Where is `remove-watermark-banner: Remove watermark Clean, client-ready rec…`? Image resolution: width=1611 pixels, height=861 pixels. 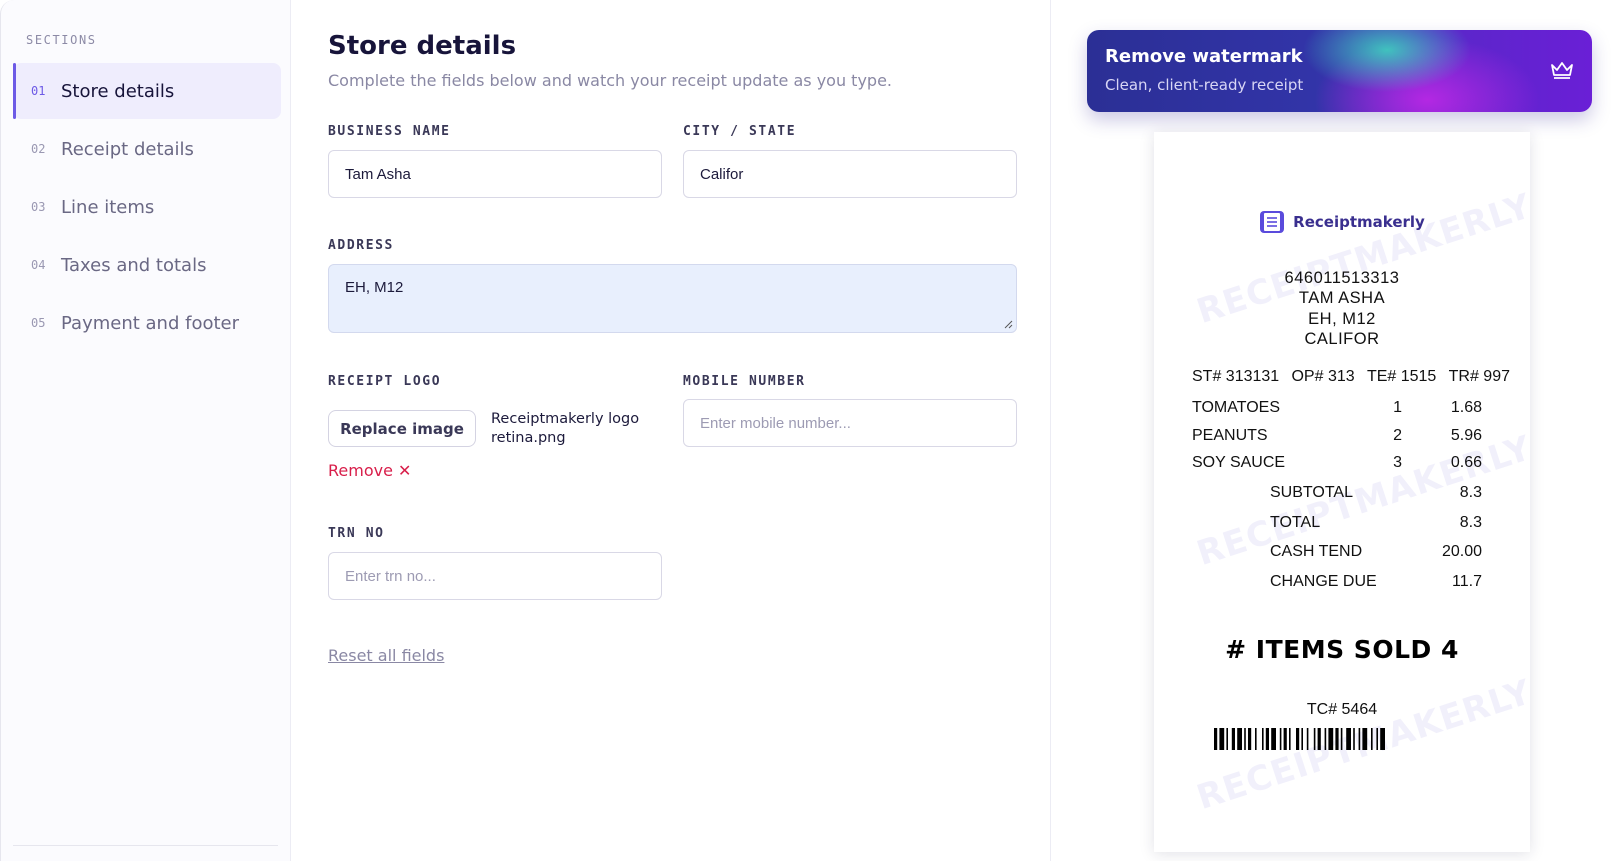 remove-watermark-banner: Remove watermark Clean, client-ready rec… is located at coordinates (1339, 71).